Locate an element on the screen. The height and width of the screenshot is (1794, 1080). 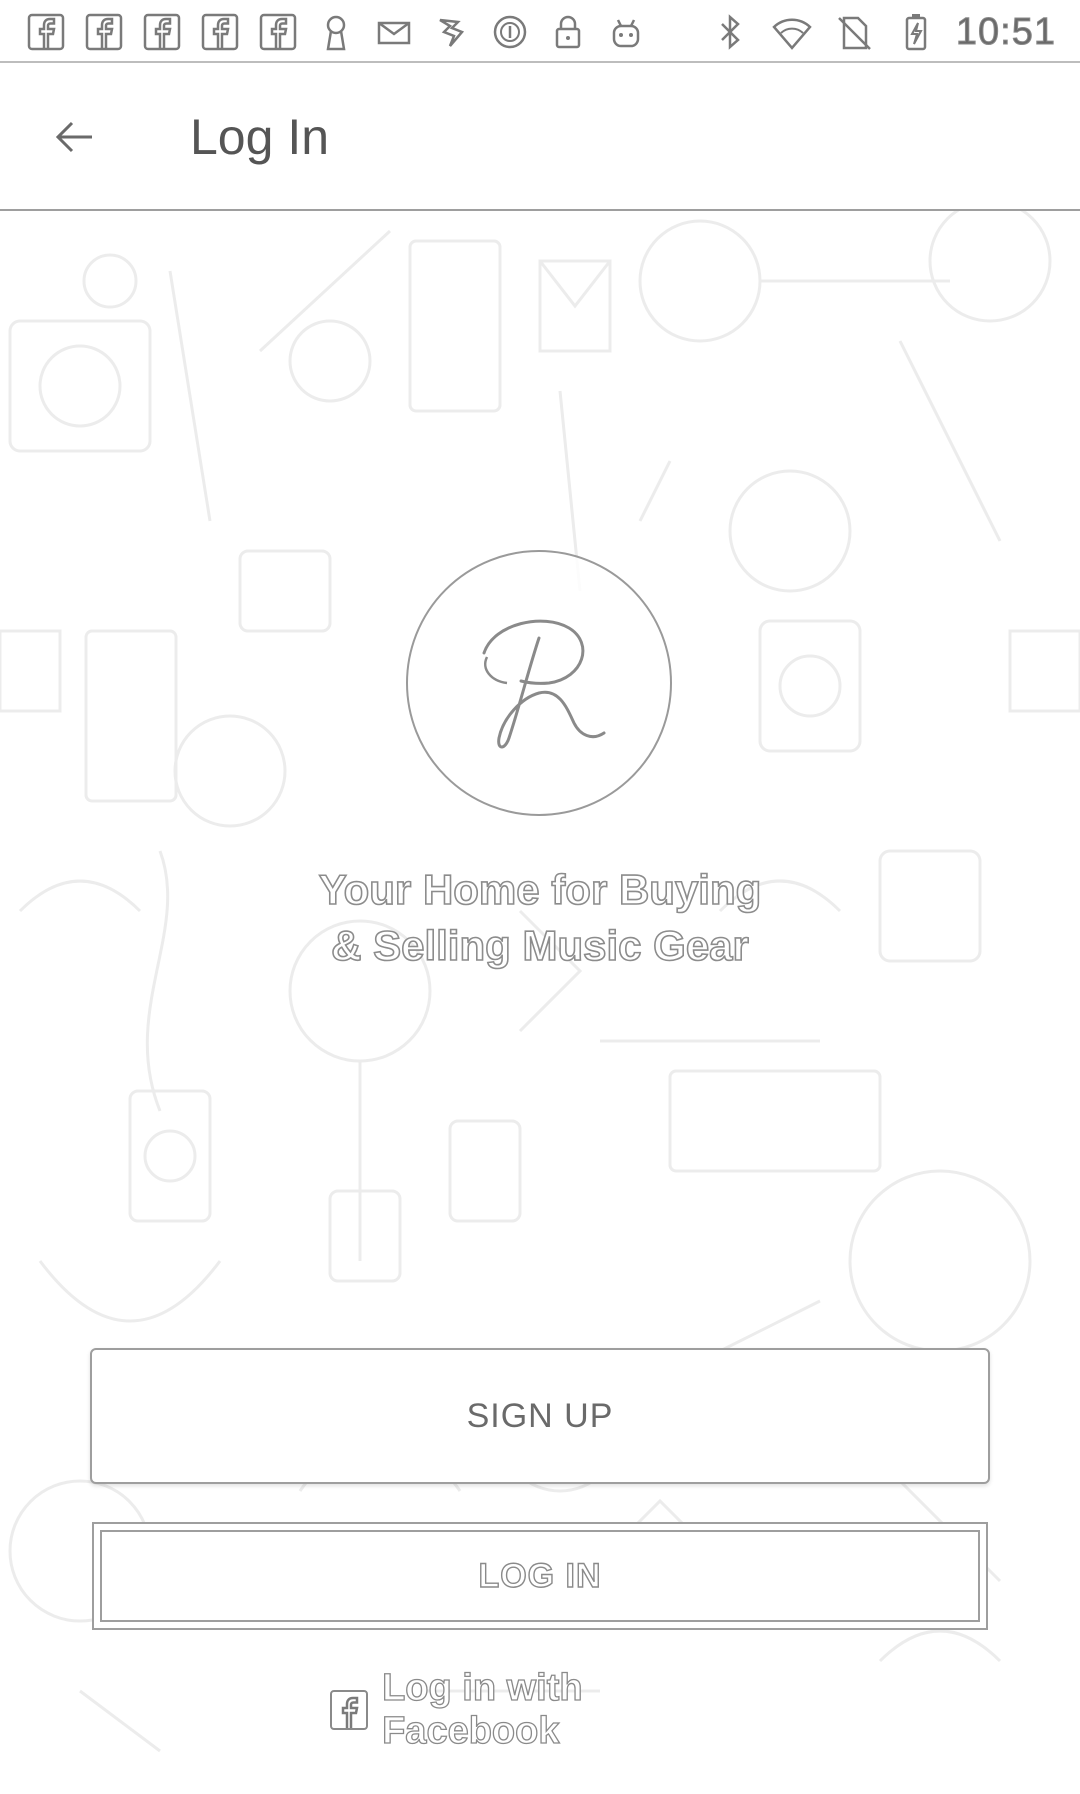
android-icon is located at coordinates (626, 32).